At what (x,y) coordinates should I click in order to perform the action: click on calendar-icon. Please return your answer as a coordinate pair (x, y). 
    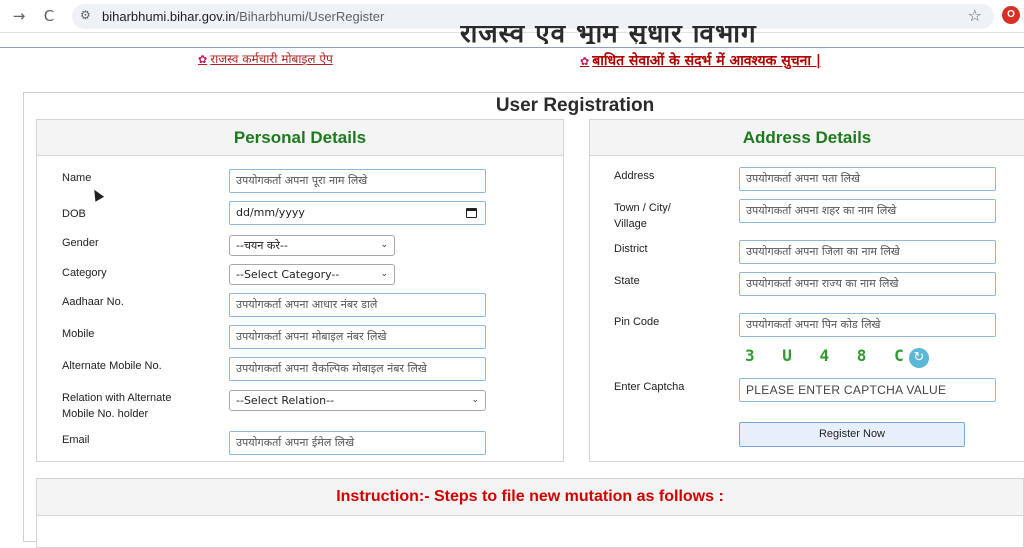
    Looking at the image, I should click on (471, 213).